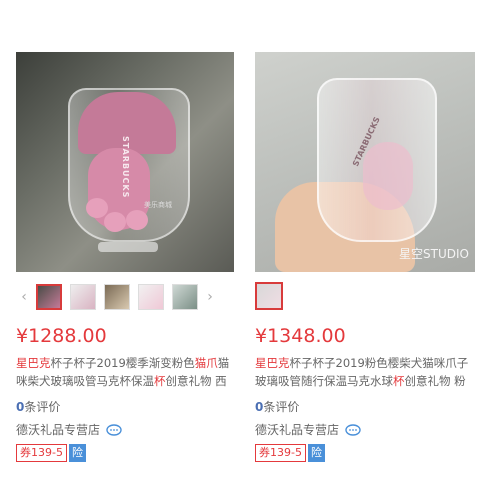 Image resolution: width=490 pixels, height=483 pixels. What do you see at coordinates (300, 336) in the screenshot?
I see `product-price: ¥1348.00` at bounding box center [300, 336].